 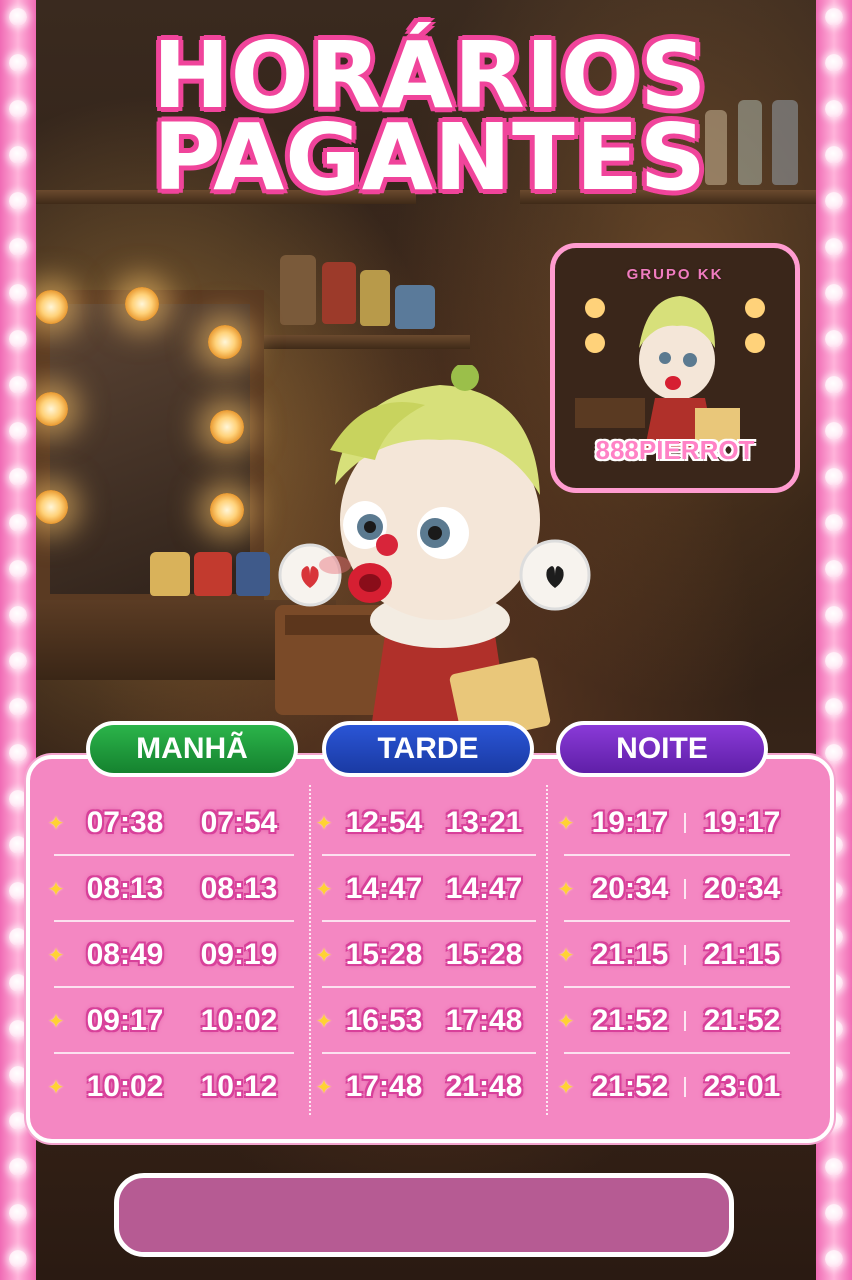 What do you see at coordinates (674, 1087) in the screenshot?
I see `schedule-row: ✦ 21:52 23:01` at bounding box center [674, 1087].